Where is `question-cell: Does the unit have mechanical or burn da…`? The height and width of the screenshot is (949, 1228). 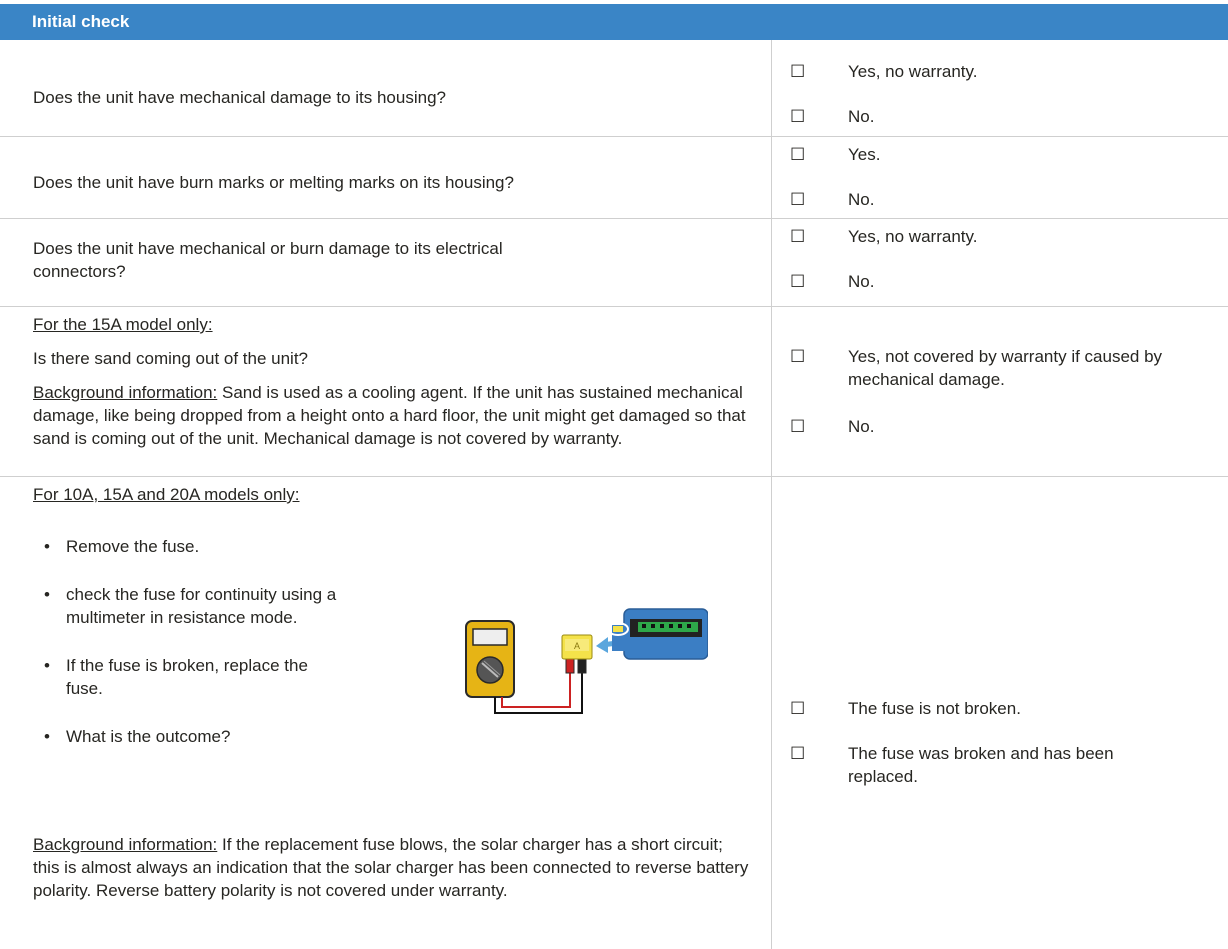 question-cell: Does the unit have mechanical or burn da… is located at coordinates (385, 262).